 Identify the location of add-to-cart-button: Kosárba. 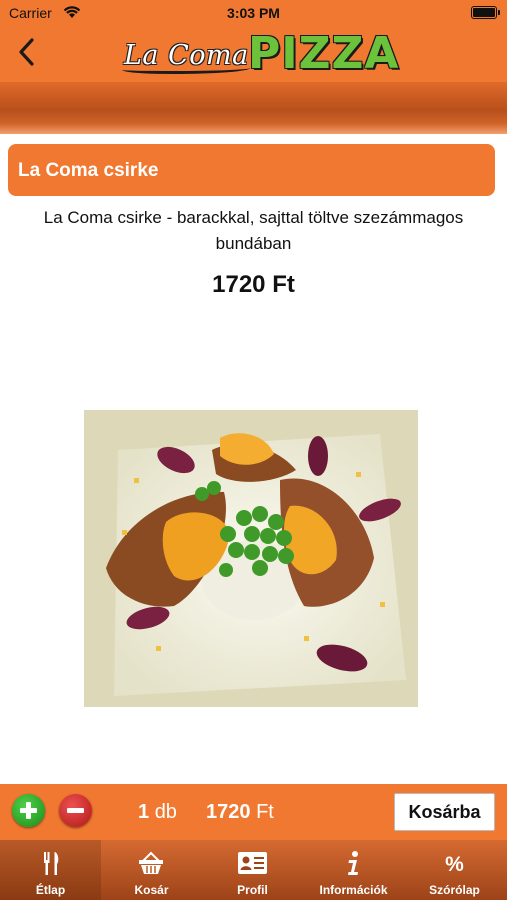
(444, 812).